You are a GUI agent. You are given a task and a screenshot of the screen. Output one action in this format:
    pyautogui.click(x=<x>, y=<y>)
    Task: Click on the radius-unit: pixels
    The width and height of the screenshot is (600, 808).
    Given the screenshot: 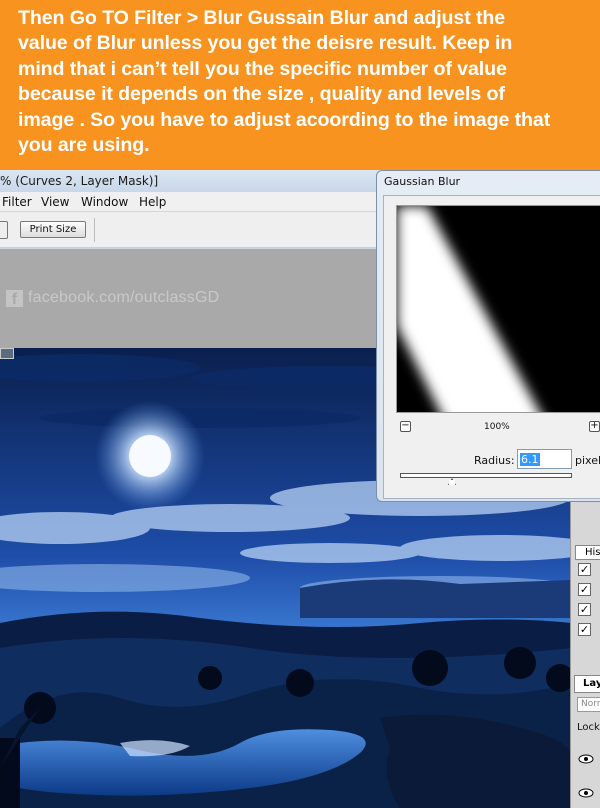 What is the action you would take?
    pyautogui.click(x=587, y=460)
    